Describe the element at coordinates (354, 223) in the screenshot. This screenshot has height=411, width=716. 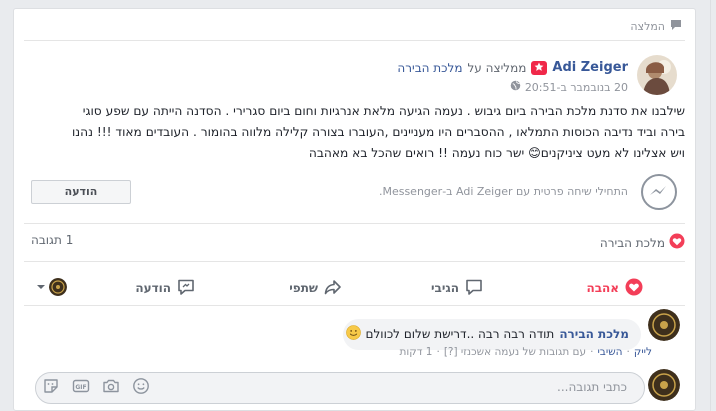
I see `messenger-divider` at that location.